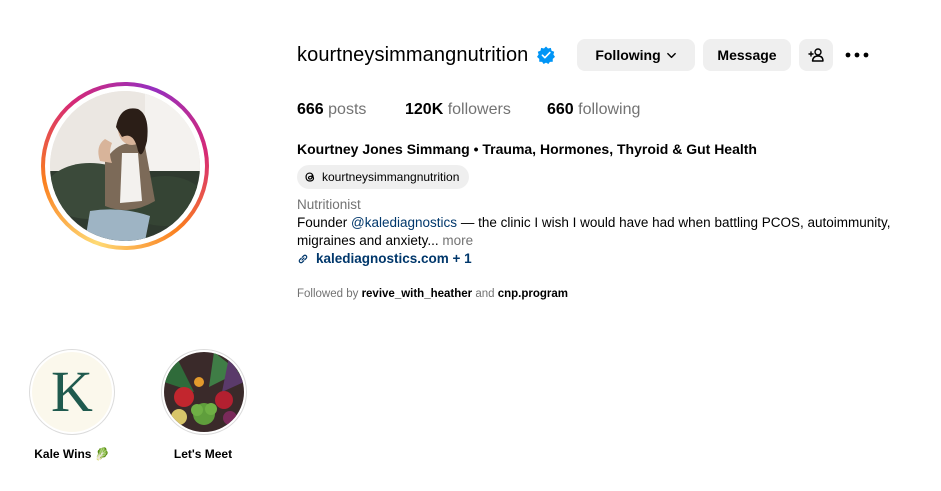 The width and height of the screenshot is (941, 491). Describe the element at coordinates (345, 109) in the screenshot. I see `posts-label: posts` at that location.